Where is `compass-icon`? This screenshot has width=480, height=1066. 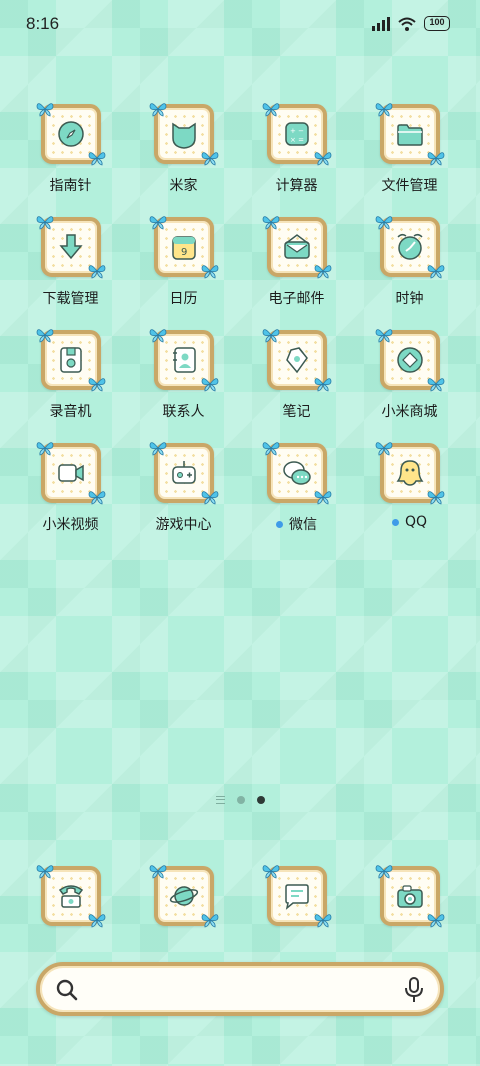 compass-icon is located at coordinates (70, 134).